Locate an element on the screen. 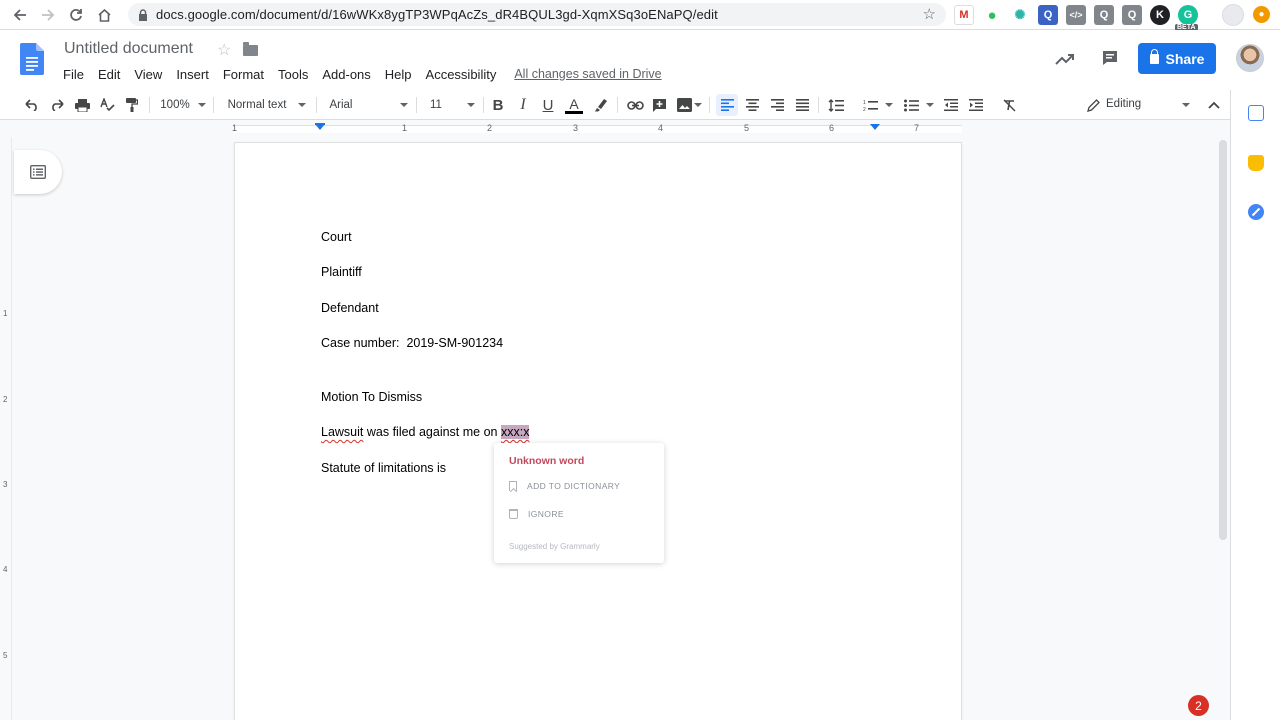  text-color-button: A is located at coordinates (574, 105).